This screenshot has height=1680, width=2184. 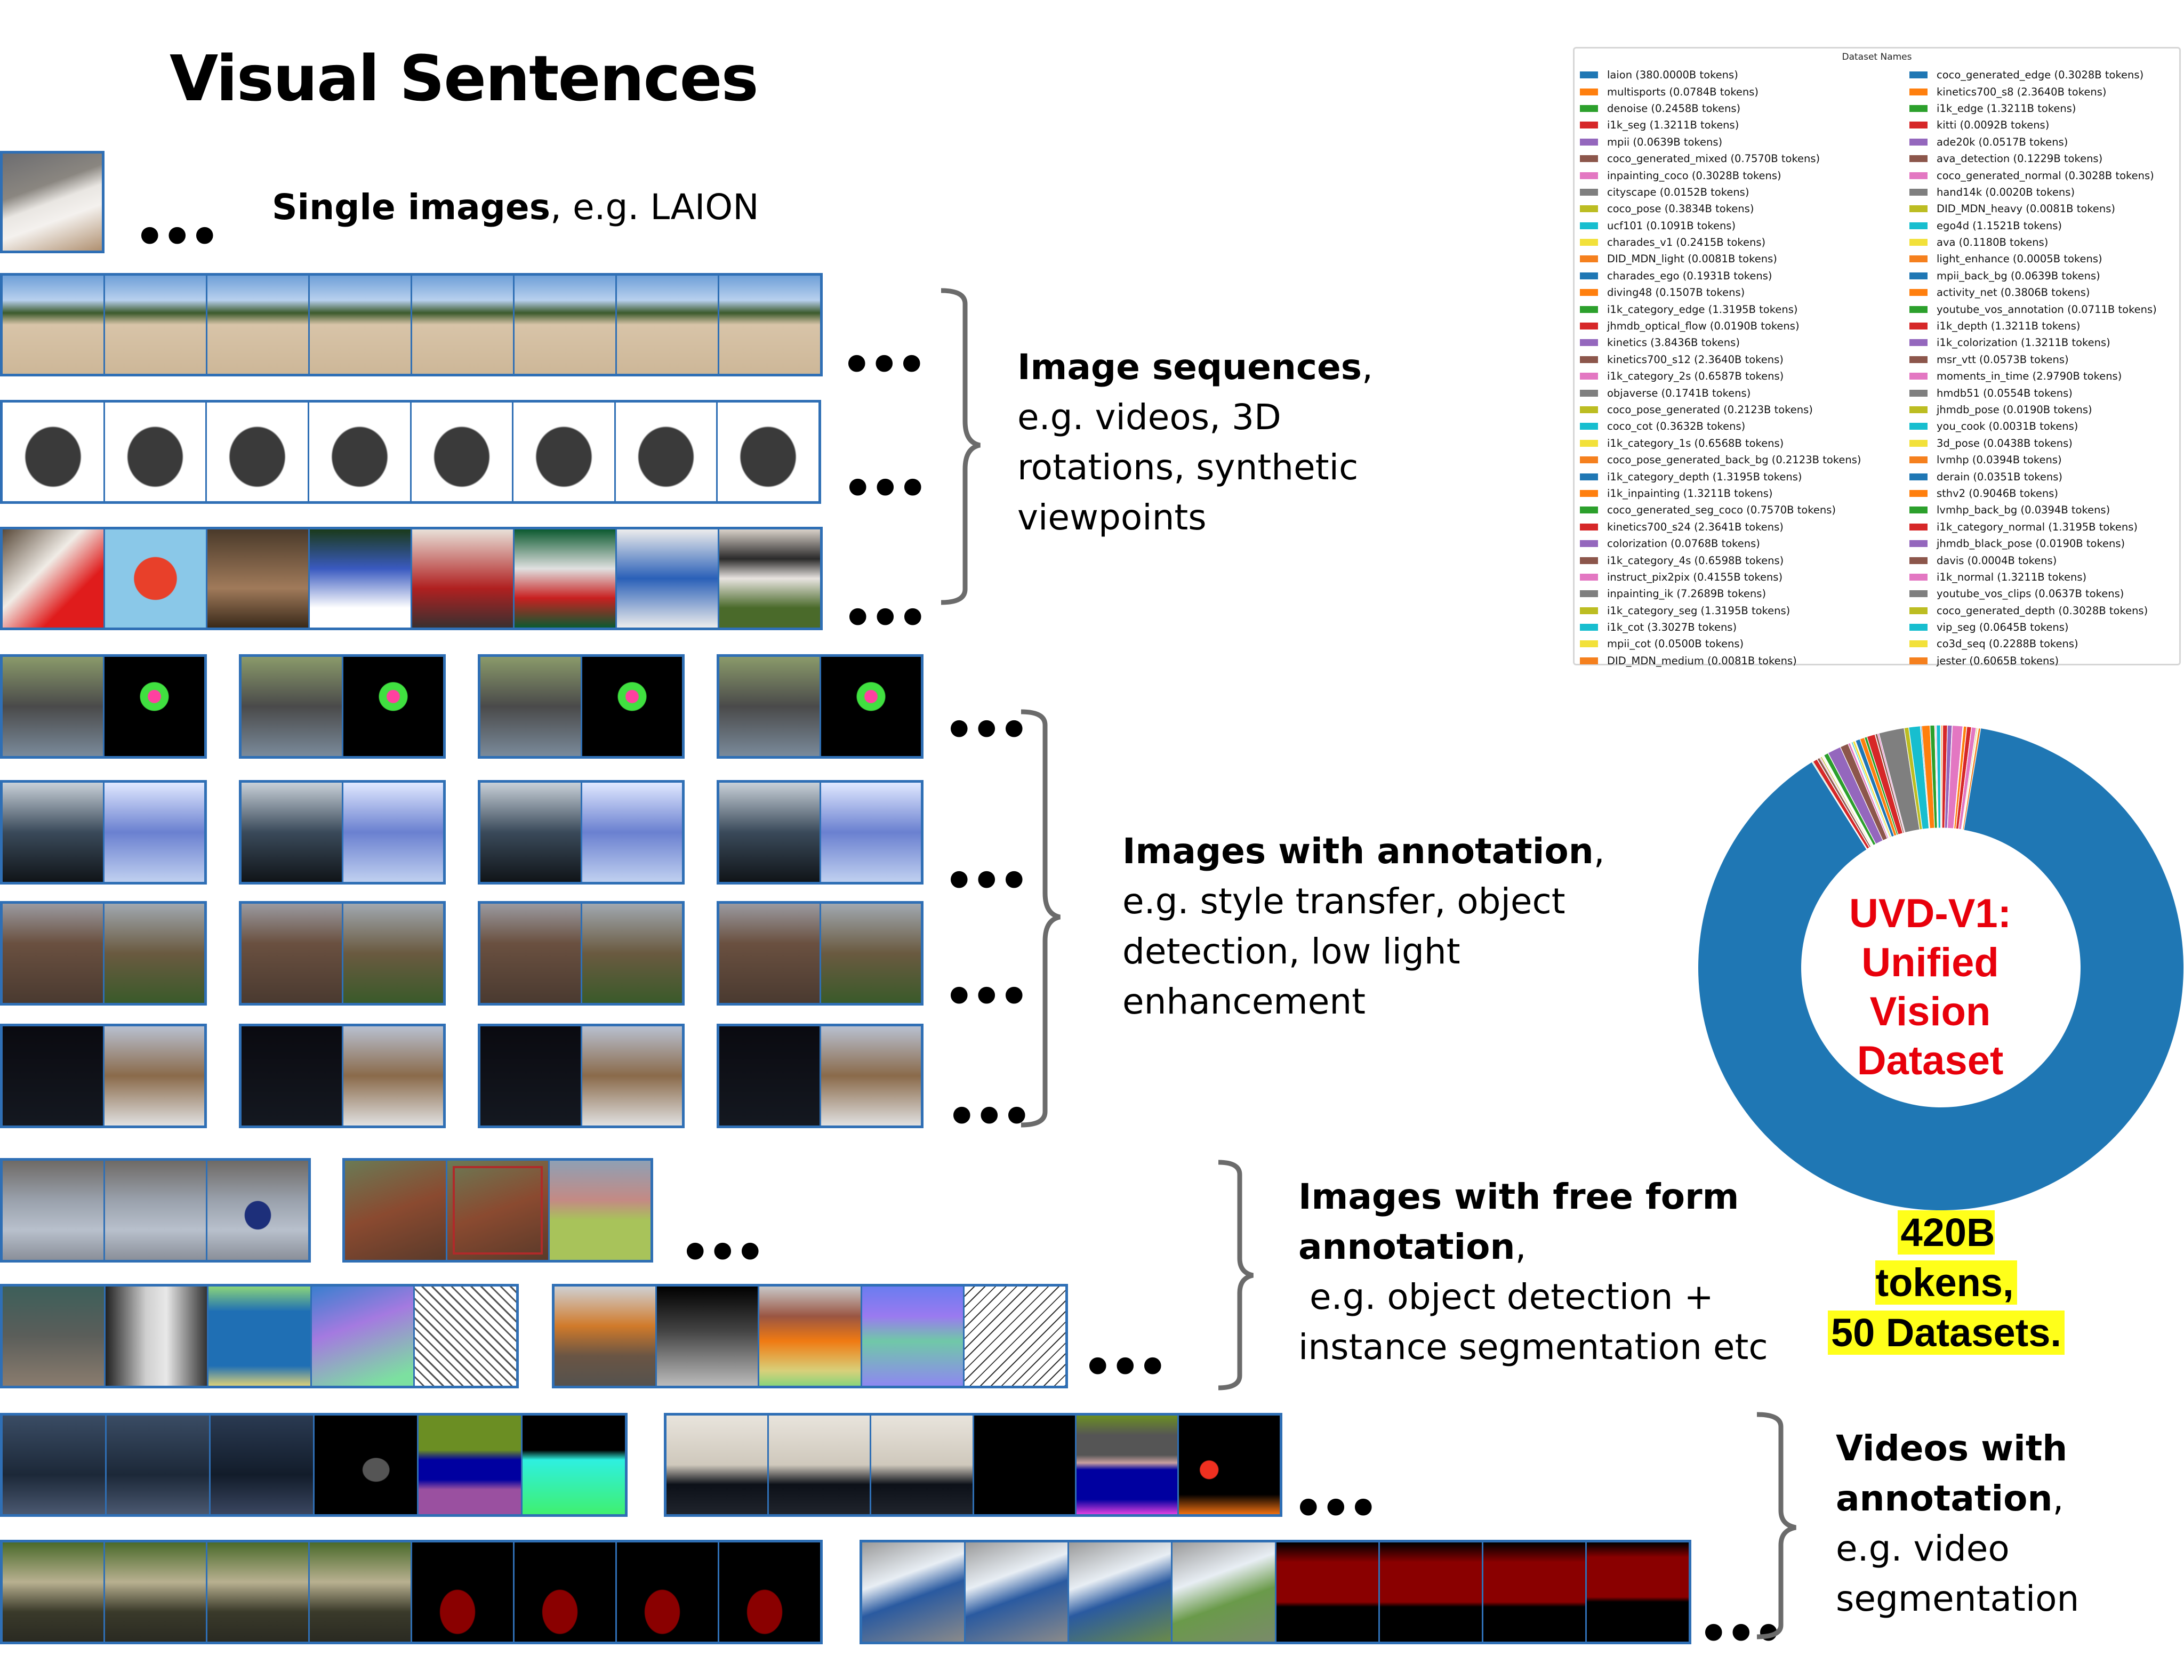 I want to click on legend-item: i1k_normal (1.3211B tokens), so click(x=2033, y=577).